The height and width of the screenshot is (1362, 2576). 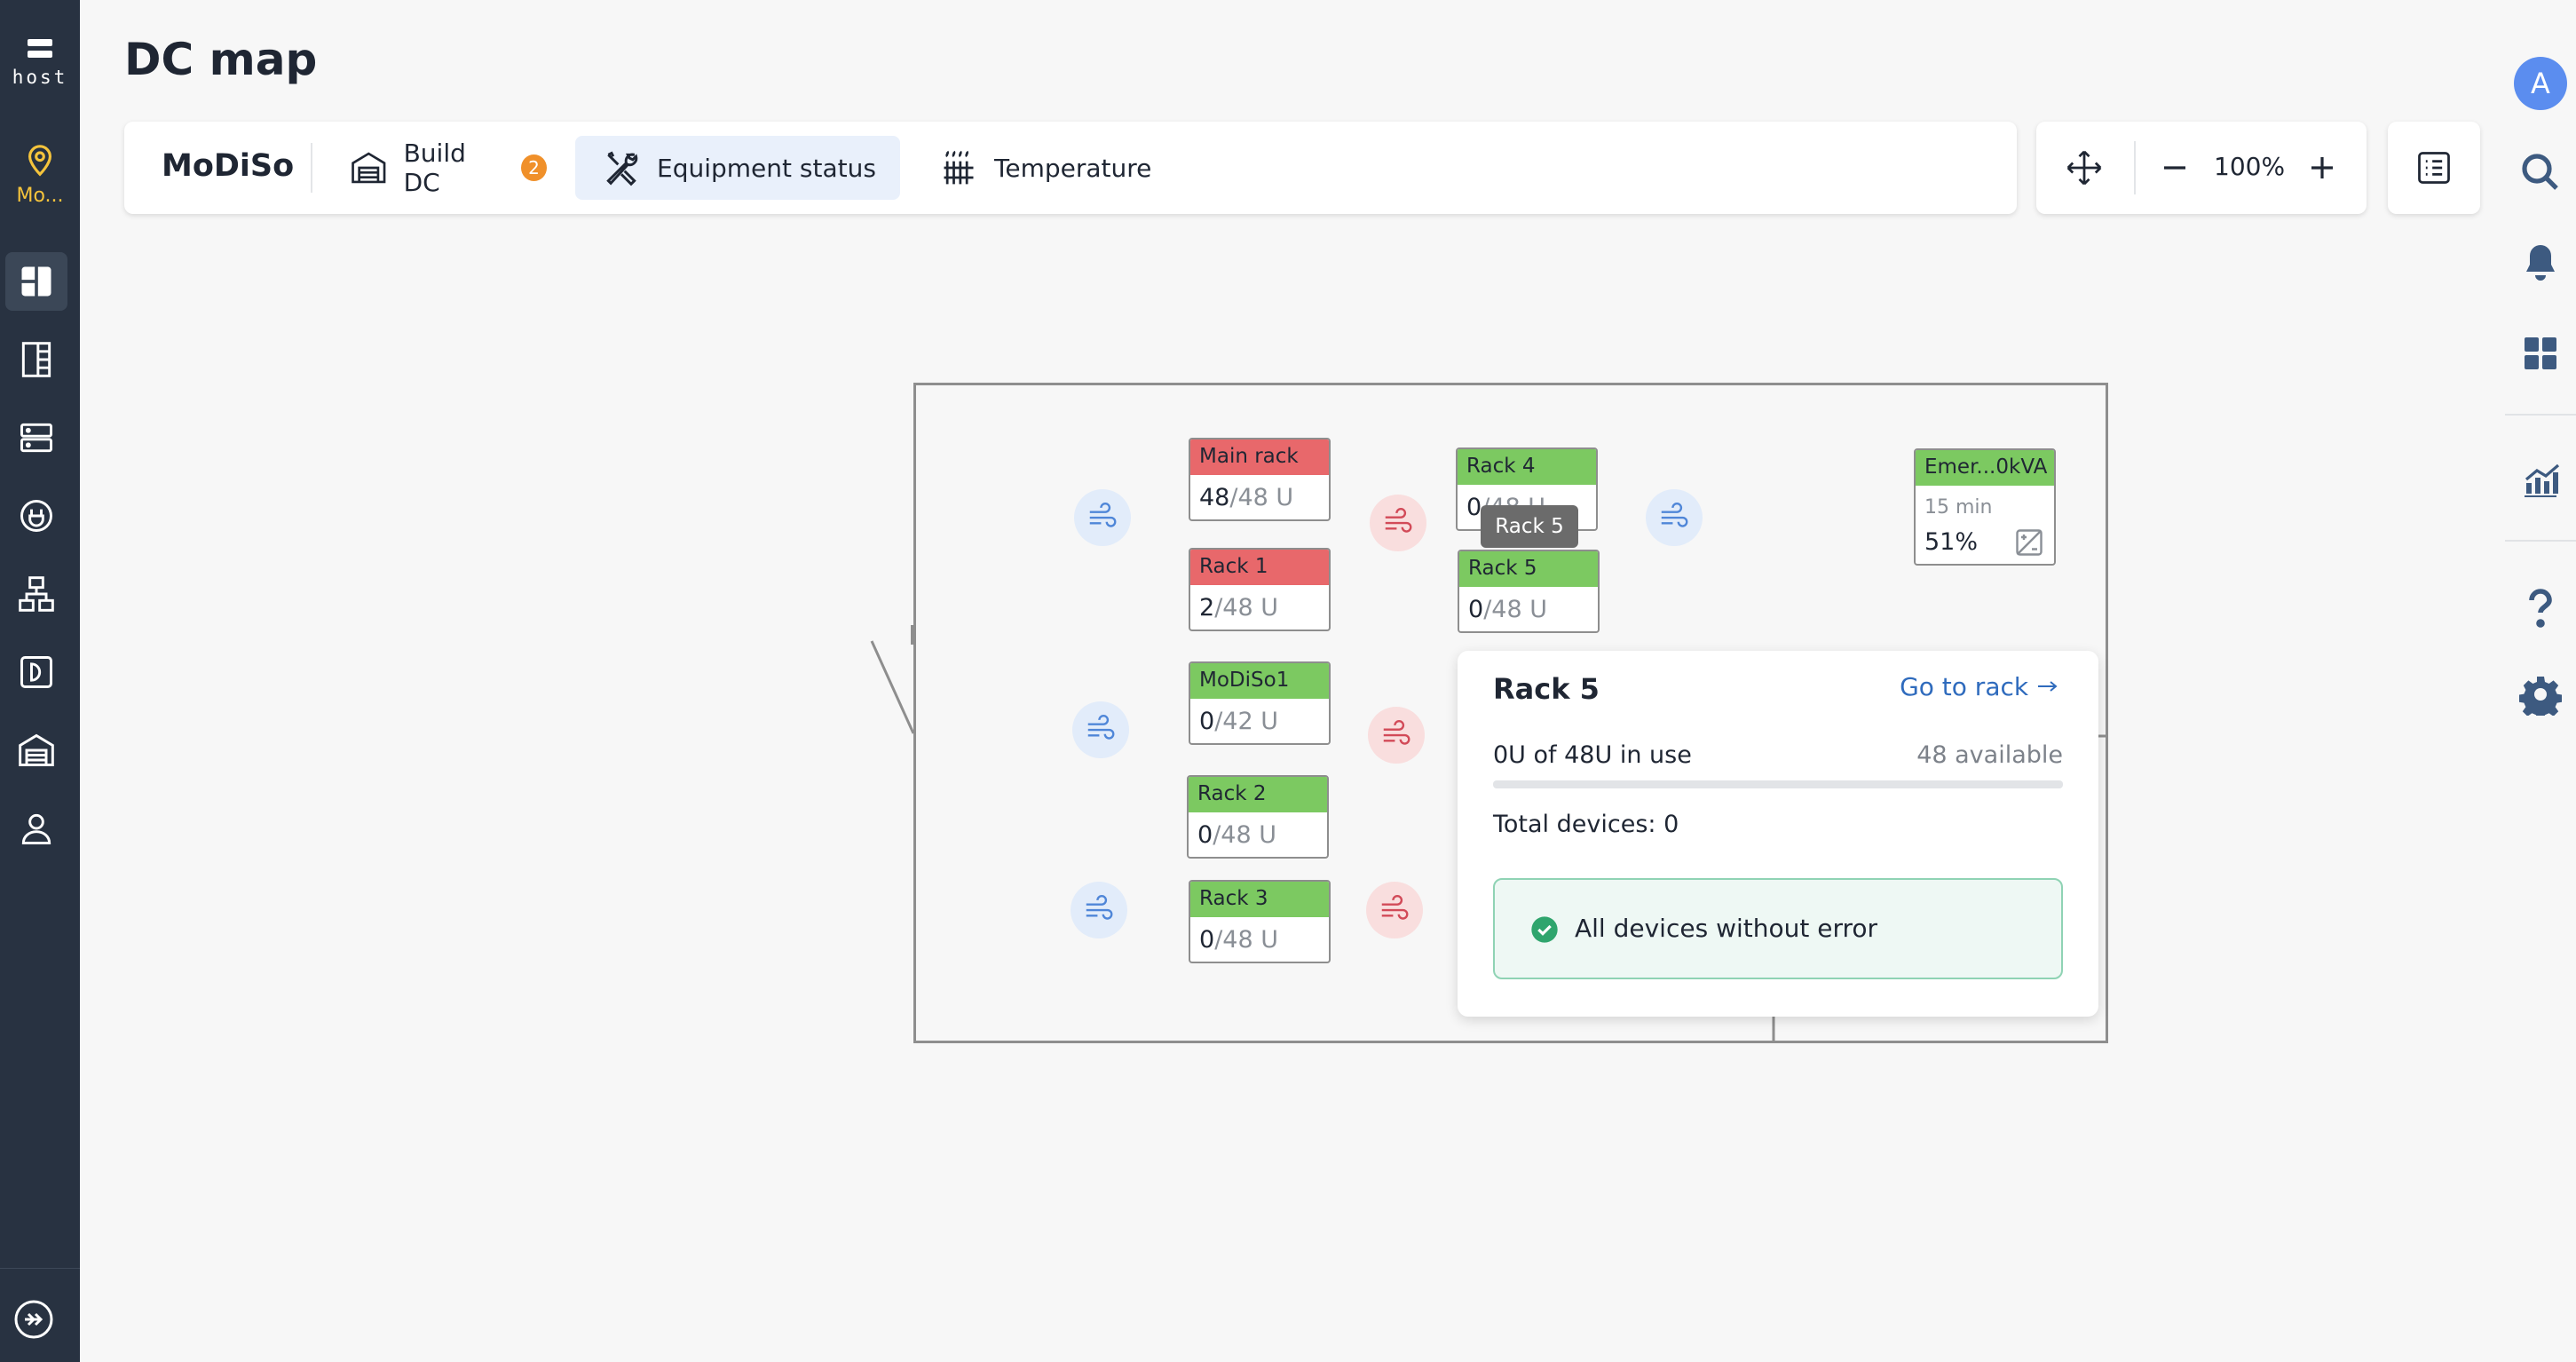 I want to click on heater-icon, so click(x=959, y=167).